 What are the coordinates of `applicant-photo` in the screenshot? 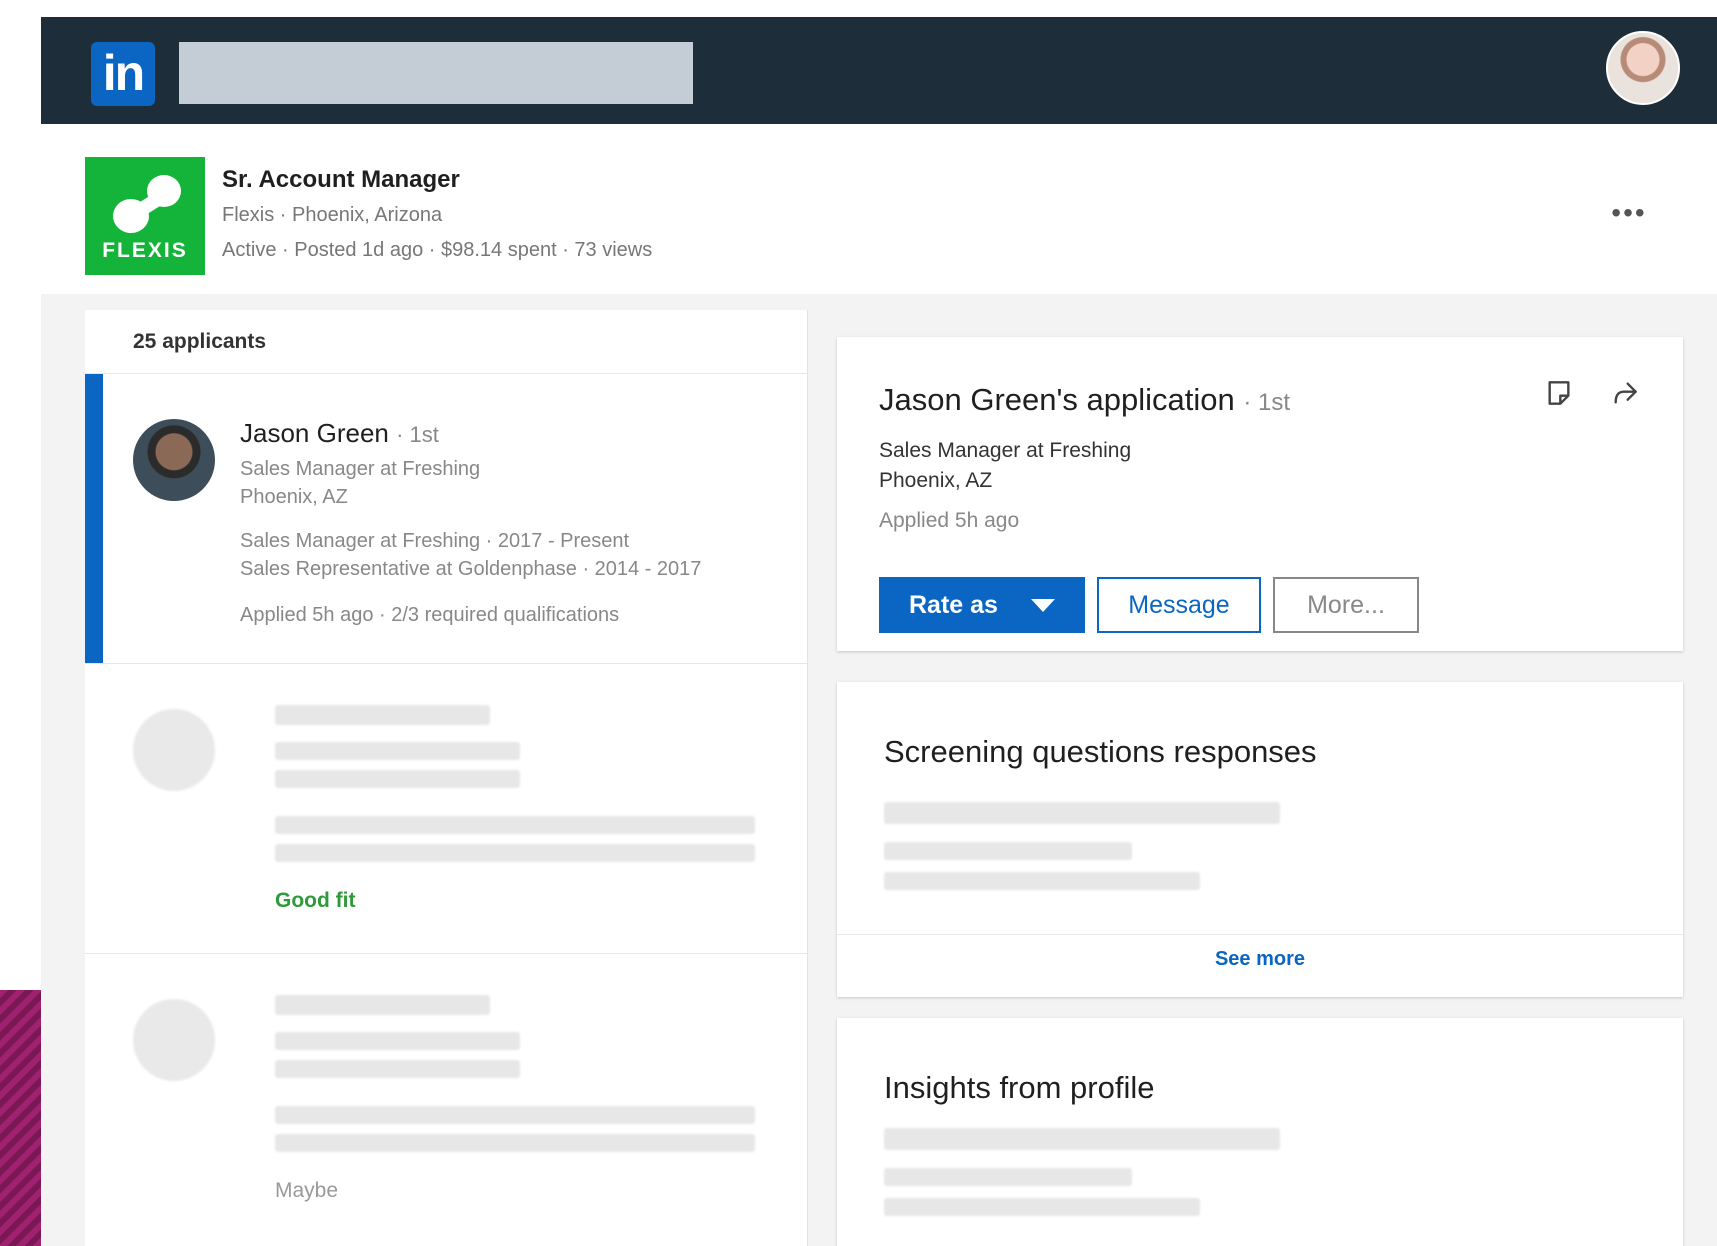 It's located at (174, 460).